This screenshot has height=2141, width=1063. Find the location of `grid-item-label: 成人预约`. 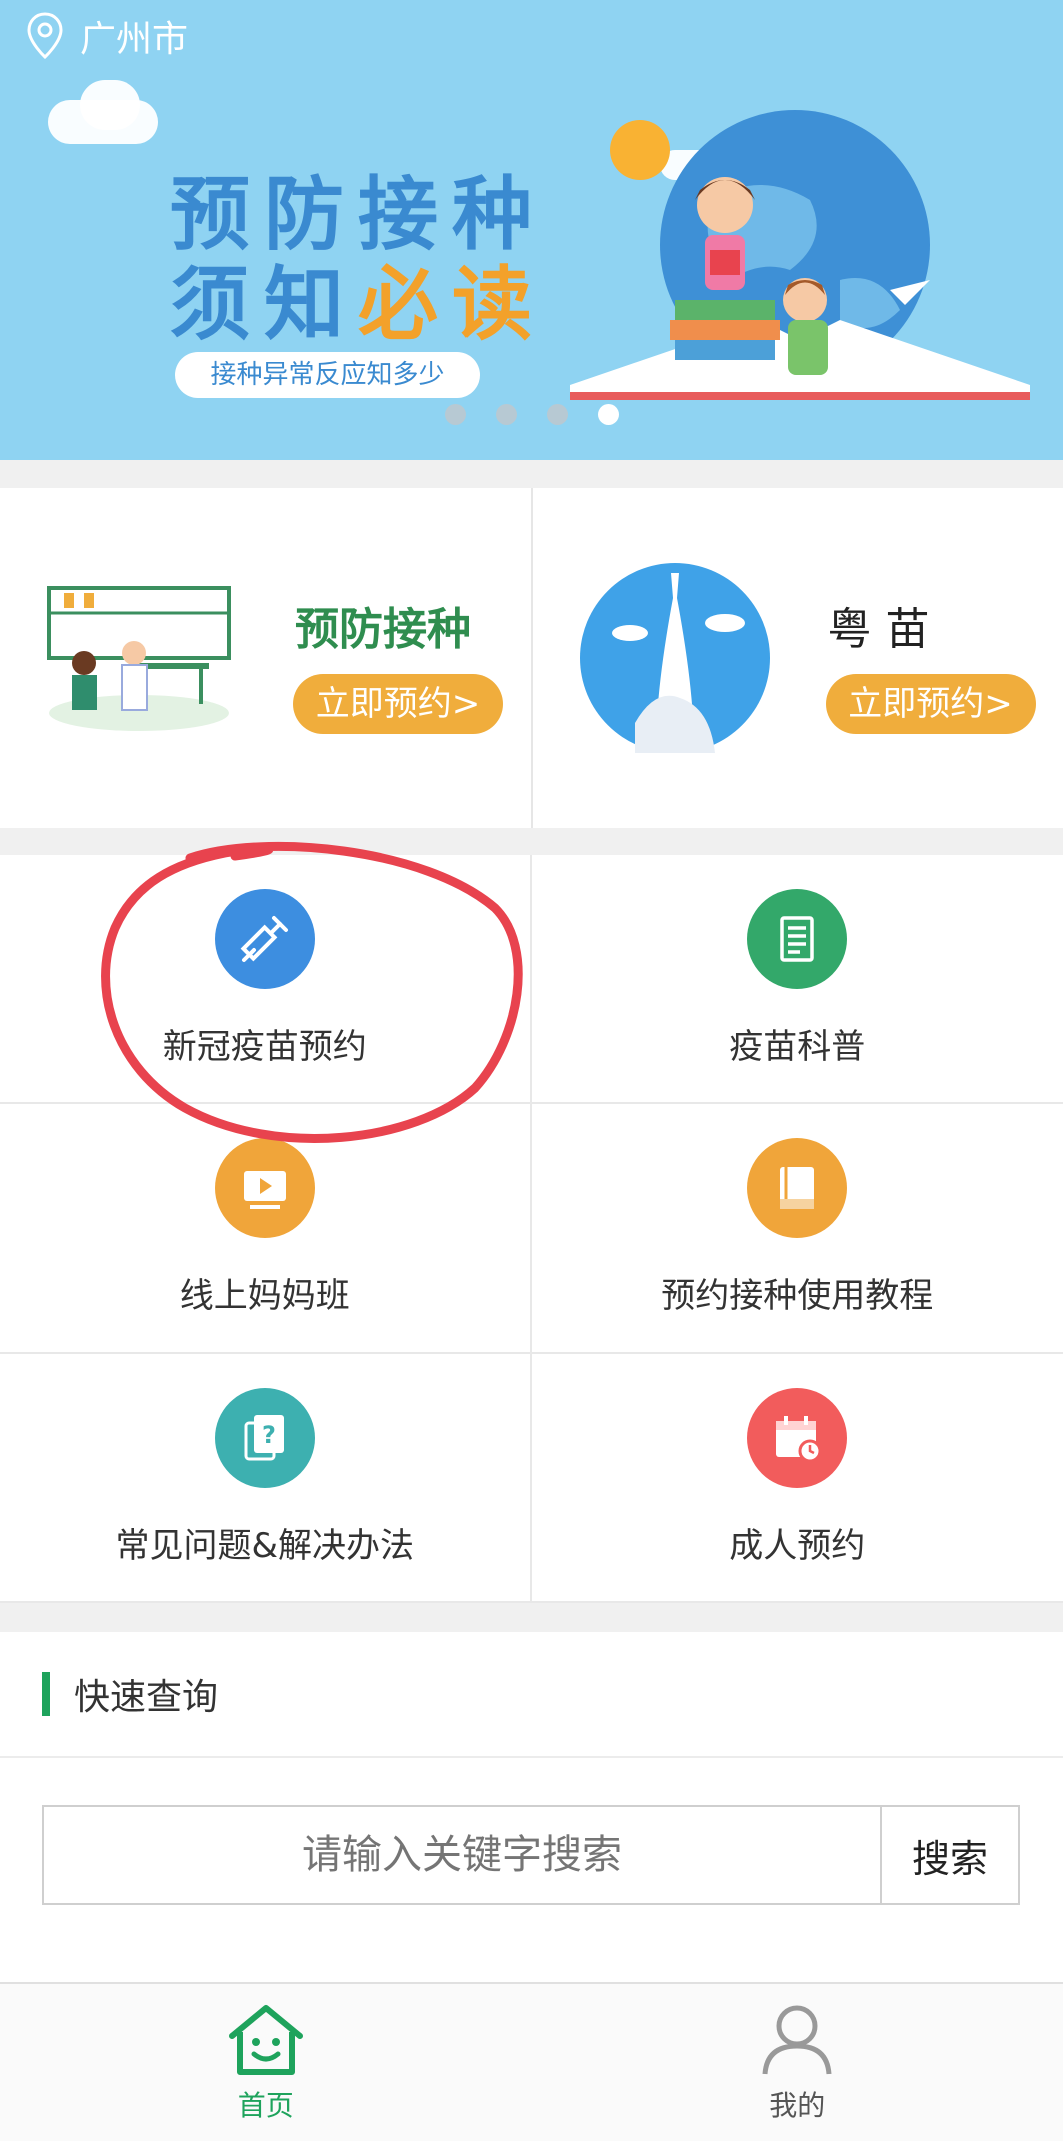

grid-item-label: 成人预约 is located at coordinates (797, 1545).